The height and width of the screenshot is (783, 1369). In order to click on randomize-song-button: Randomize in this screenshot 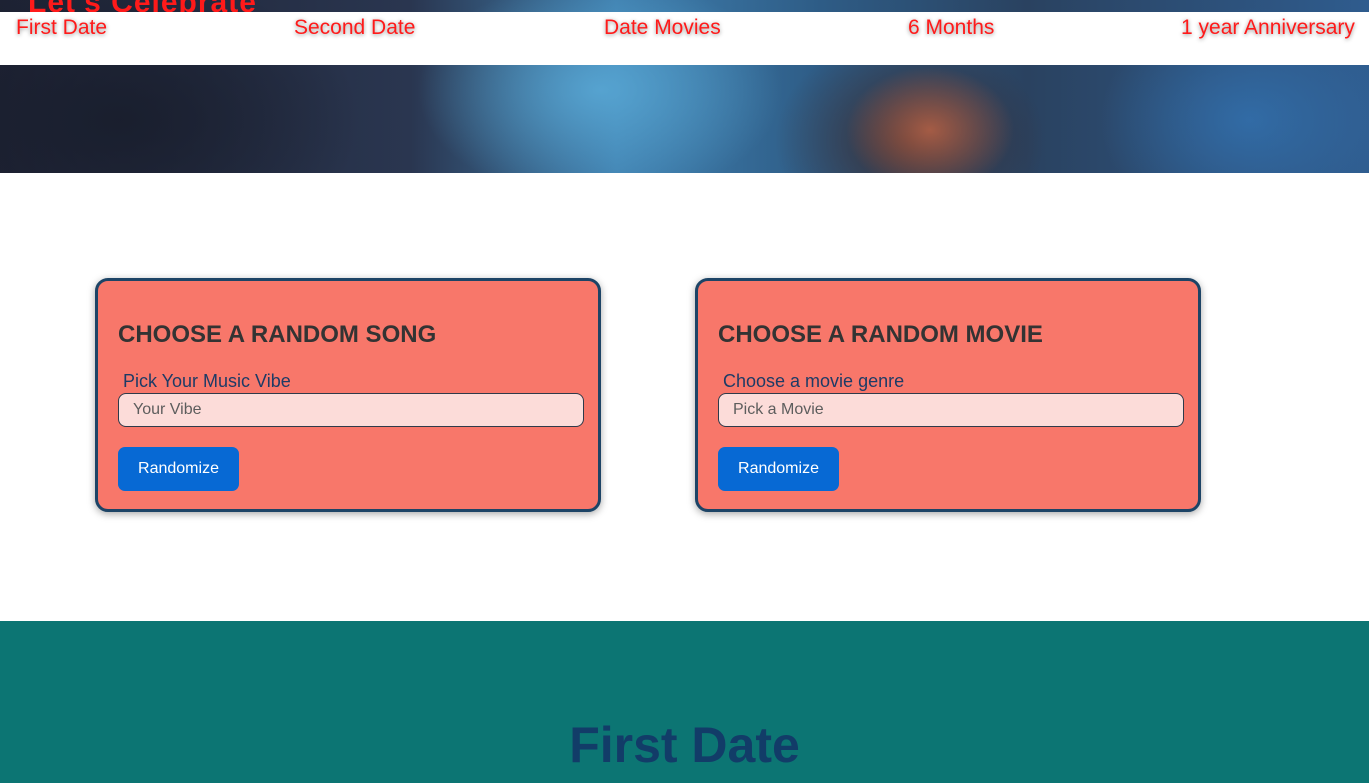, I will do `click(178, 469)`.